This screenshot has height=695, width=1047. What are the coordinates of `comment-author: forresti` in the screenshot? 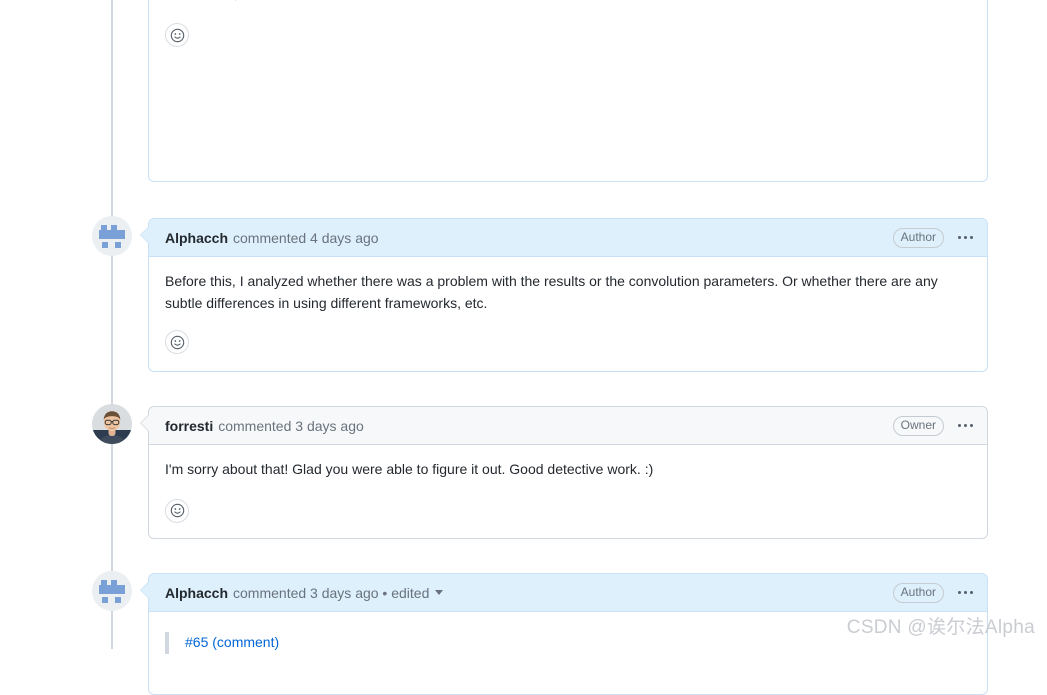 It's located at (189, 426).